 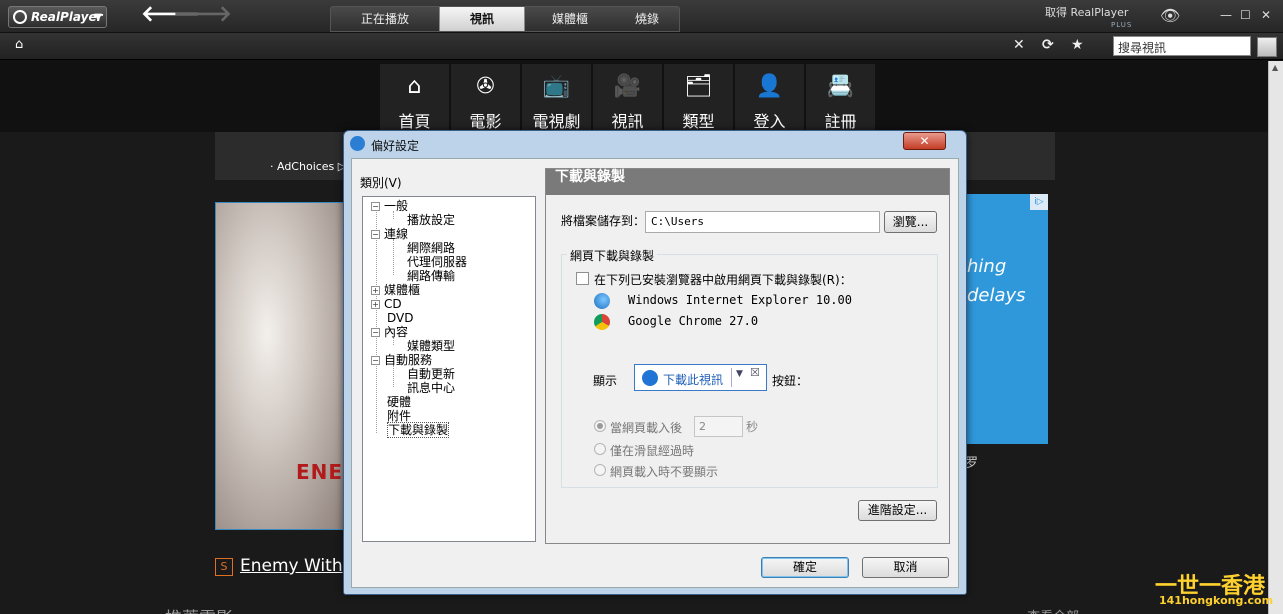 What do you see at coordinates (408, 360) in the screenshot?
I see `tree-label: 自動服務` at bounding box center [408, 360].